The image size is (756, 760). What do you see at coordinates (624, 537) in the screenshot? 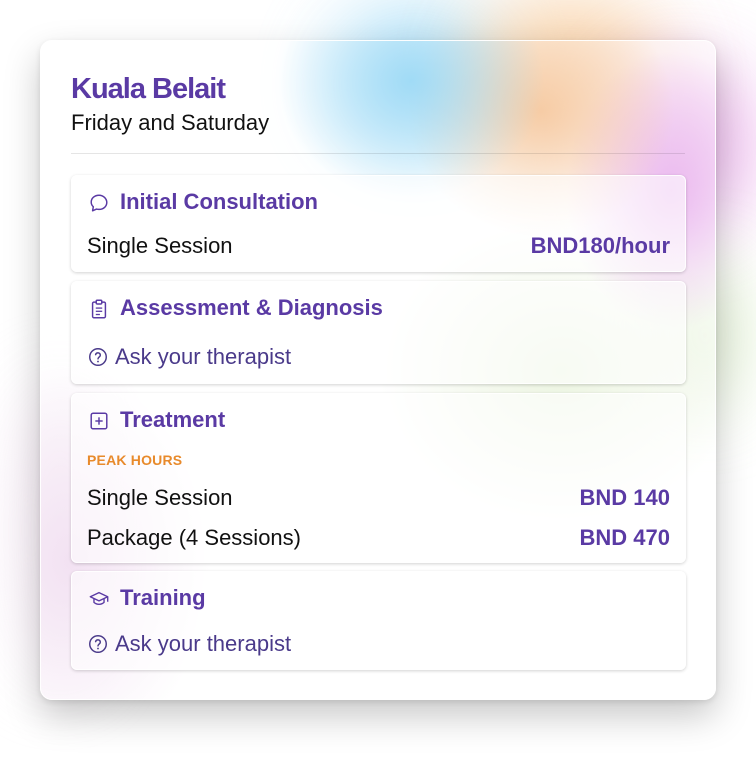
I see `price-row-value: BND 470` at bounding box center [624, 537].